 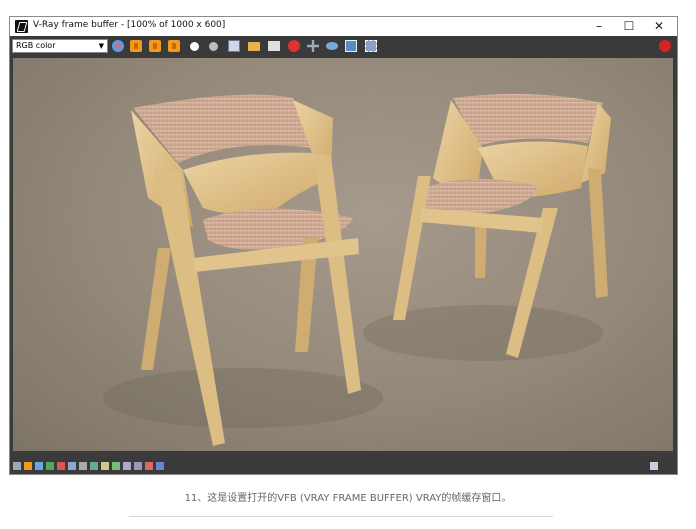 I want to click on monochrome-icon, so click(x=213, y=46).